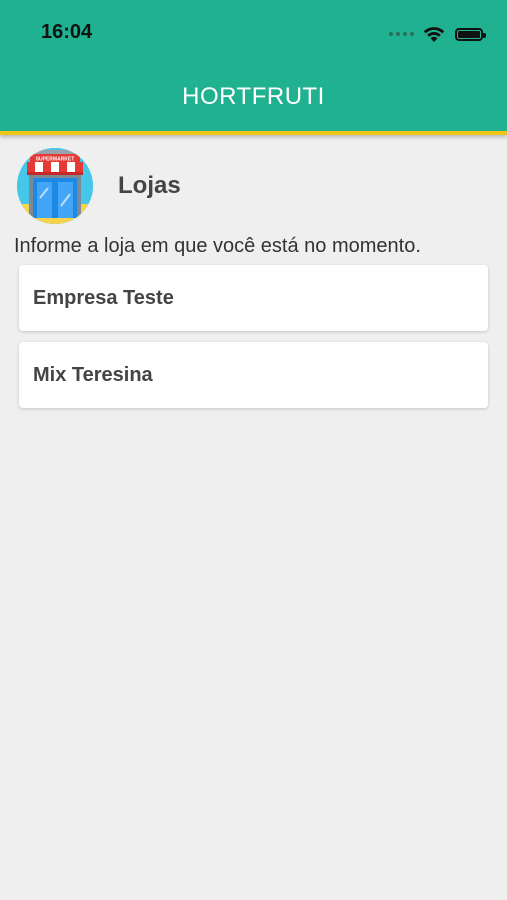 The width and height of the screenshot is (507, 900). I want to click on store-name: Empresa Teste, so click(103, 297).